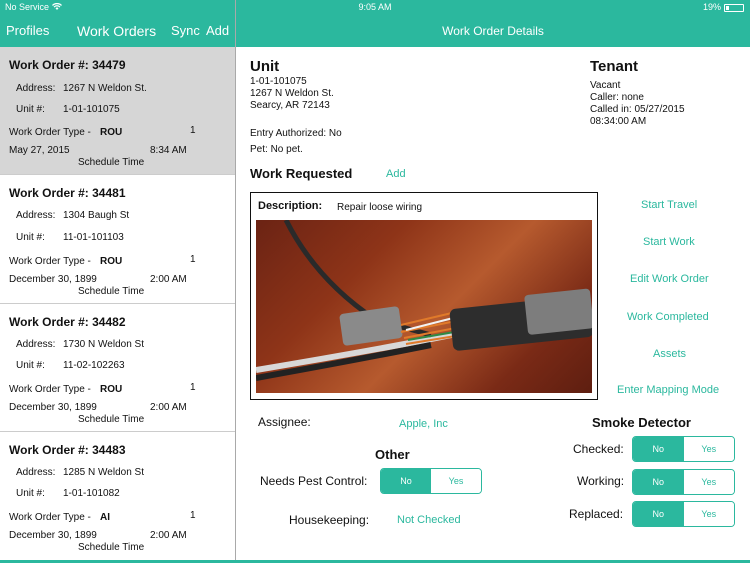 The image size is (750, 563). Describe the element at coordinates (314, 481) in the screenshot. I see `pest-control-label: Needs Pest Control:` at that location.